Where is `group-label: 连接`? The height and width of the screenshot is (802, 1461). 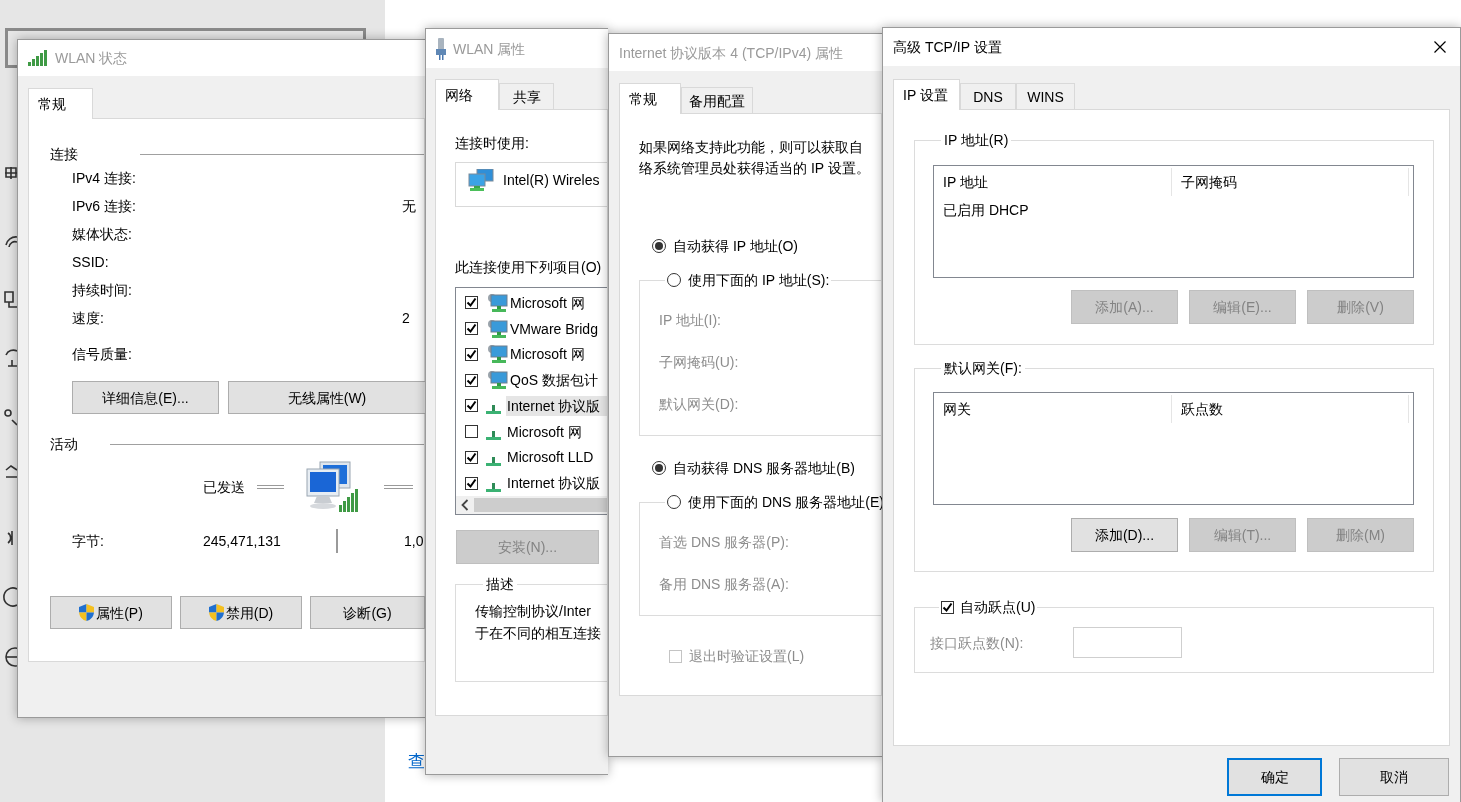 group-label: 连接 is located at coordinates (64, 154).